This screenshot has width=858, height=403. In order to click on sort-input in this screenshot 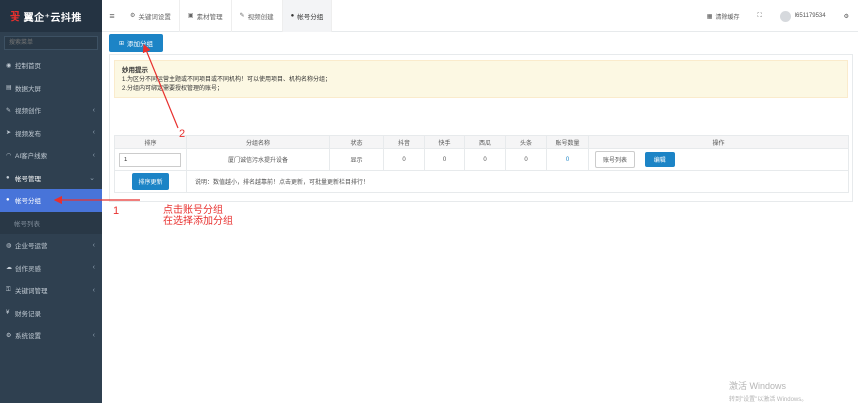, I will do `click(150, 159)`.